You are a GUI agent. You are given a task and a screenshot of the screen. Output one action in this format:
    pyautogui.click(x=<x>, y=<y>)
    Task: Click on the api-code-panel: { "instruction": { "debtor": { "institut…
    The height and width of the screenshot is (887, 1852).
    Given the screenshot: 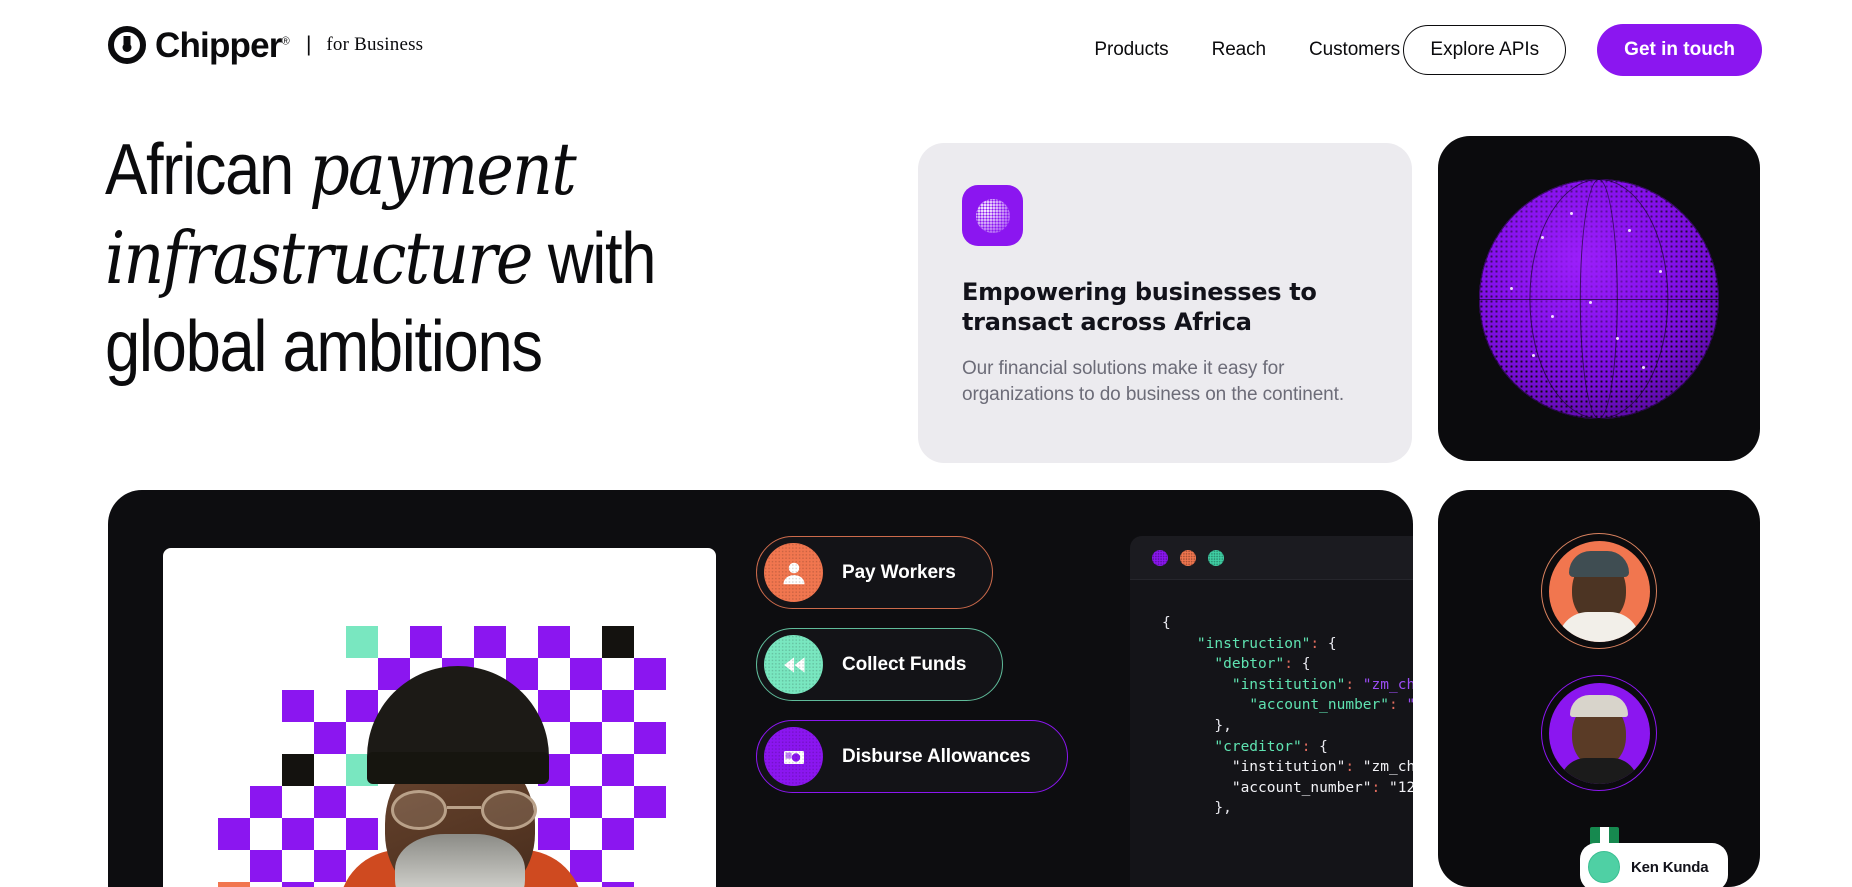 What is the action you would take?
    pyautogui.click(x=1271, y=711)
    